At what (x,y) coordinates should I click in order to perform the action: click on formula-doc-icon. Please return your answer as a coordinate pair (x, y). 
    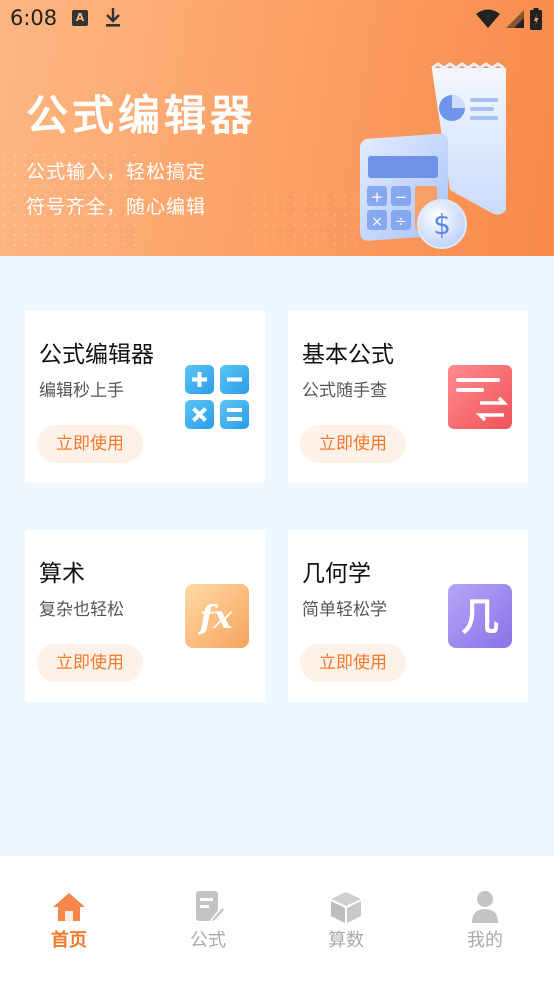
    Looking at the image, I should click on (208, 907).